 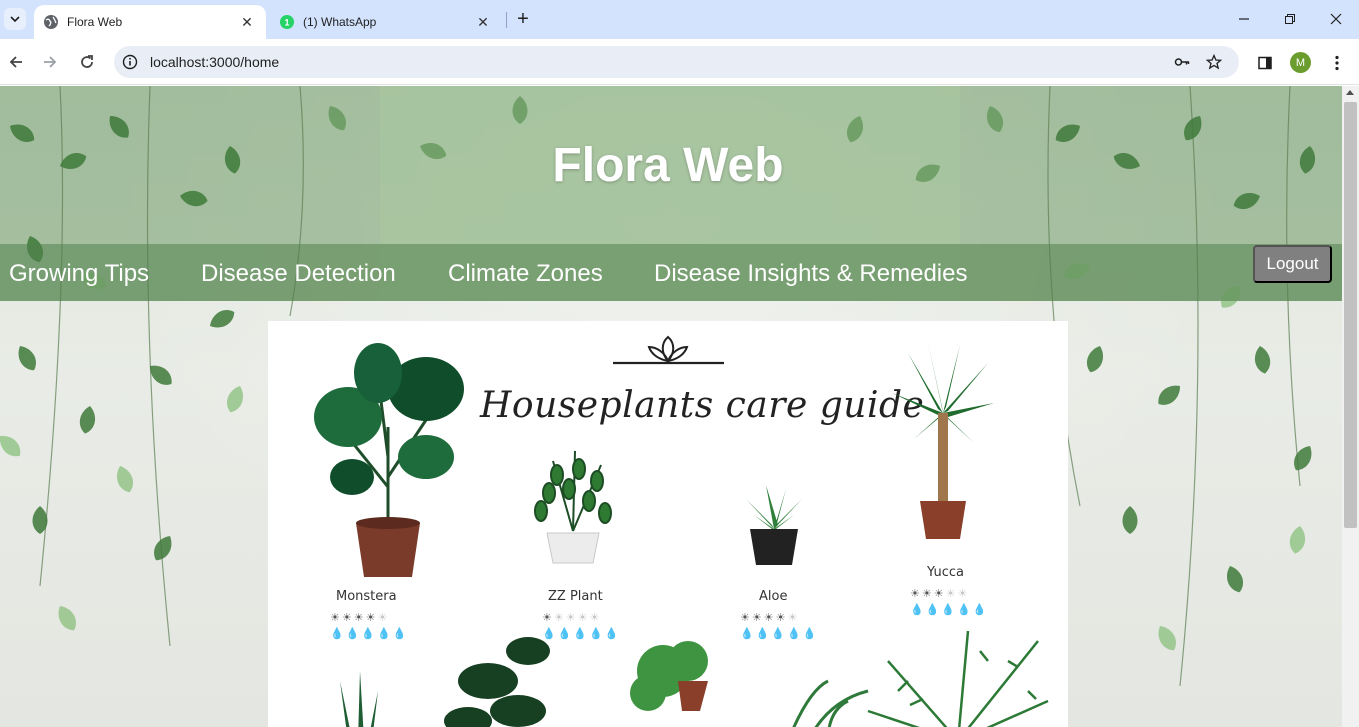 I want to click on forward-button, so click(x=50, y=62).